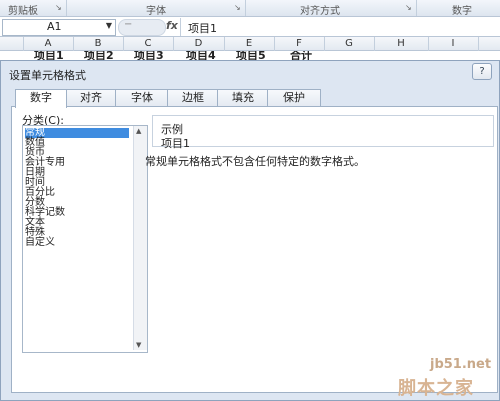  What do you see at coordinates (323, 132) in the screenshot?
I see `sample-group: 示例 项目1` at bounding box center [323, 132].